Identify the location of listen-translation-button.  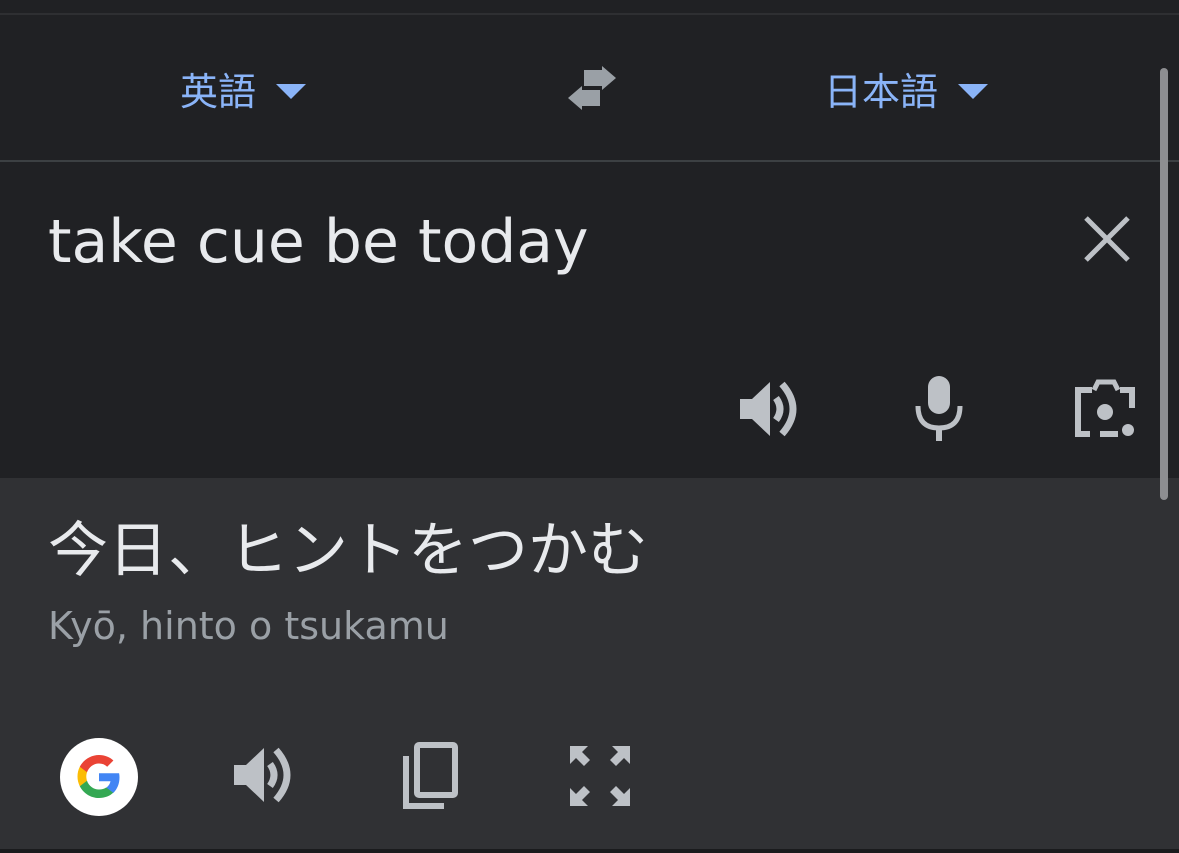
(265, 775).